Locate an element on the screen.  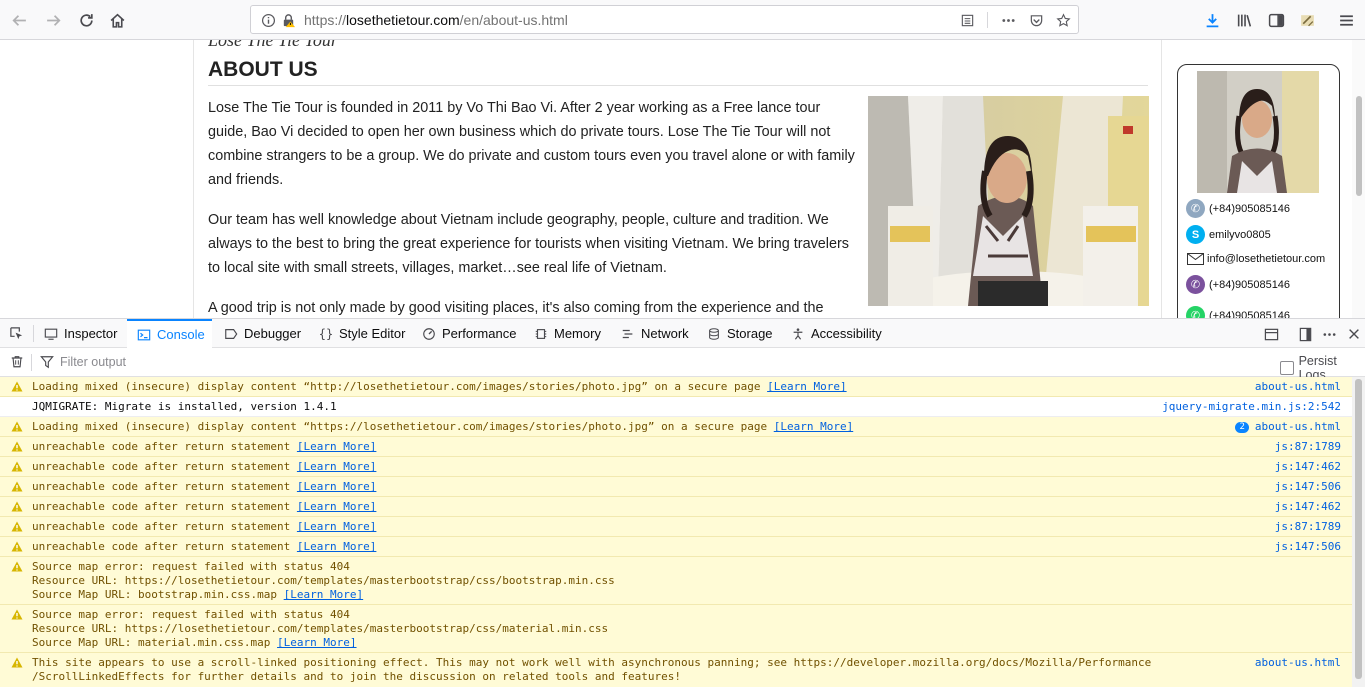
tab-accessibility: Accessibility is located at coordinates (836, 333).